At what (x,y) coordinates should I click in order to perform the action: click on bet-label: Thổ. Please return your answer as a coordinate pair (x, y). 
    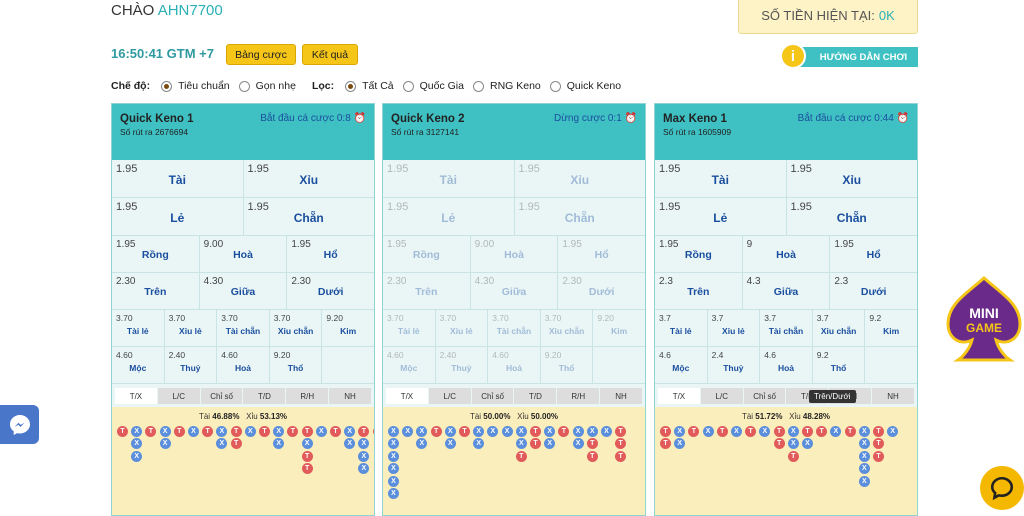
    Looking at the image, I should click on (566, 368).